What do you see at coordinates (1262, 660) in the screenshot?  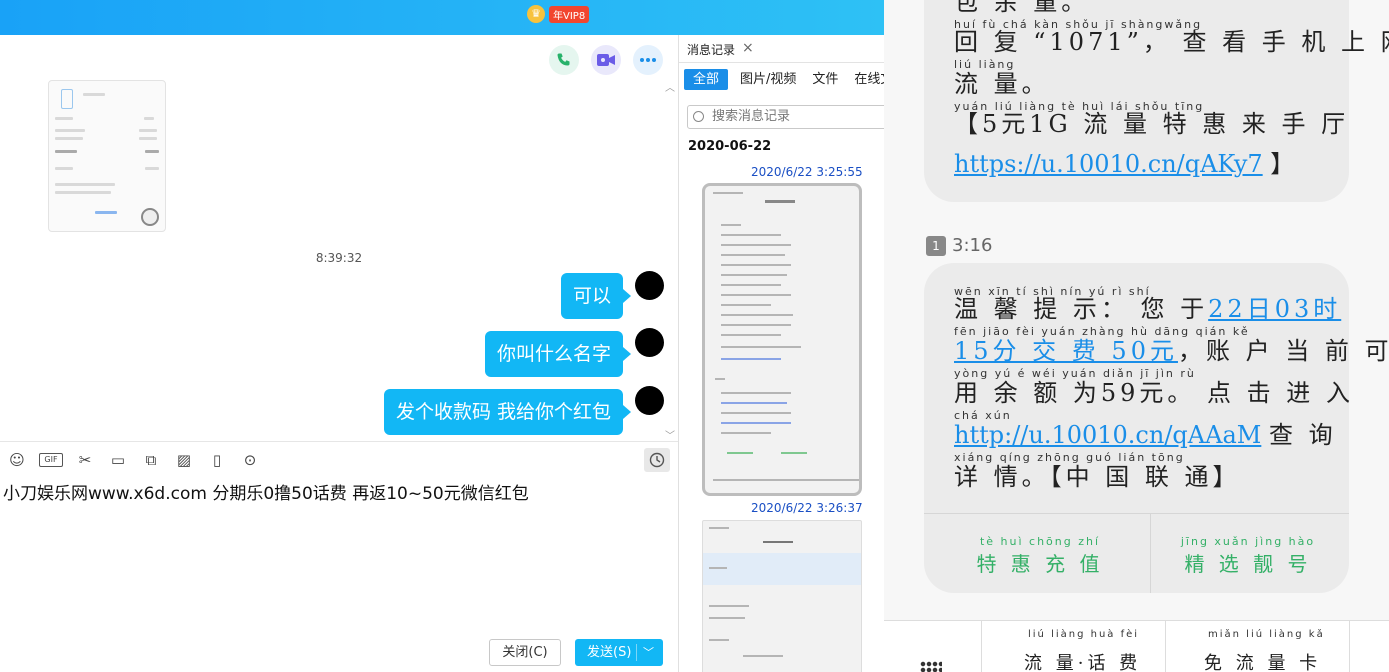 I see `menu-item-free-data-card: 免 流 量 卡` at bounding box center [1262, 660].